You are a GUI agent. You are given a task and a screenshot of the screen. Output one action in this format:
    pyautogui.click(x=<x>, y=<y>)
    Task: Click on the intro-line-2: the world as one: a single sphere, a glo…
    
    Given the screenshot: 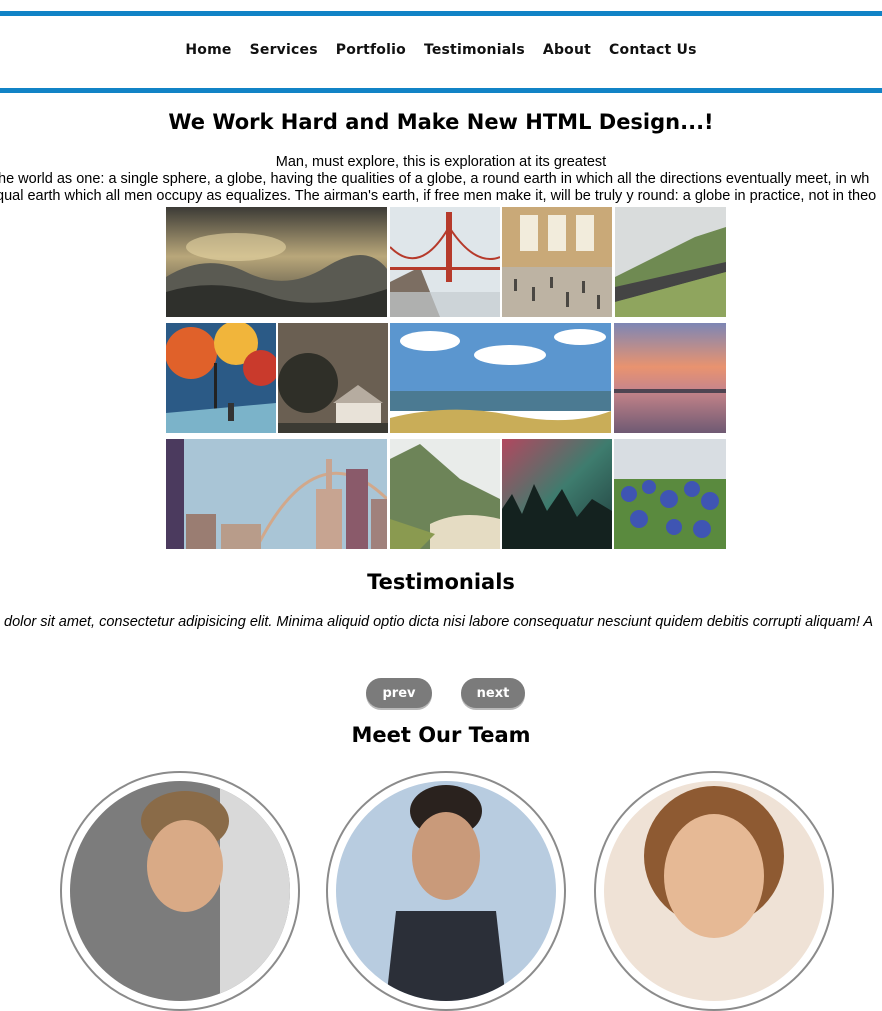 What is the action you would take?
    pyautogui.click(x=435, y=179)
    